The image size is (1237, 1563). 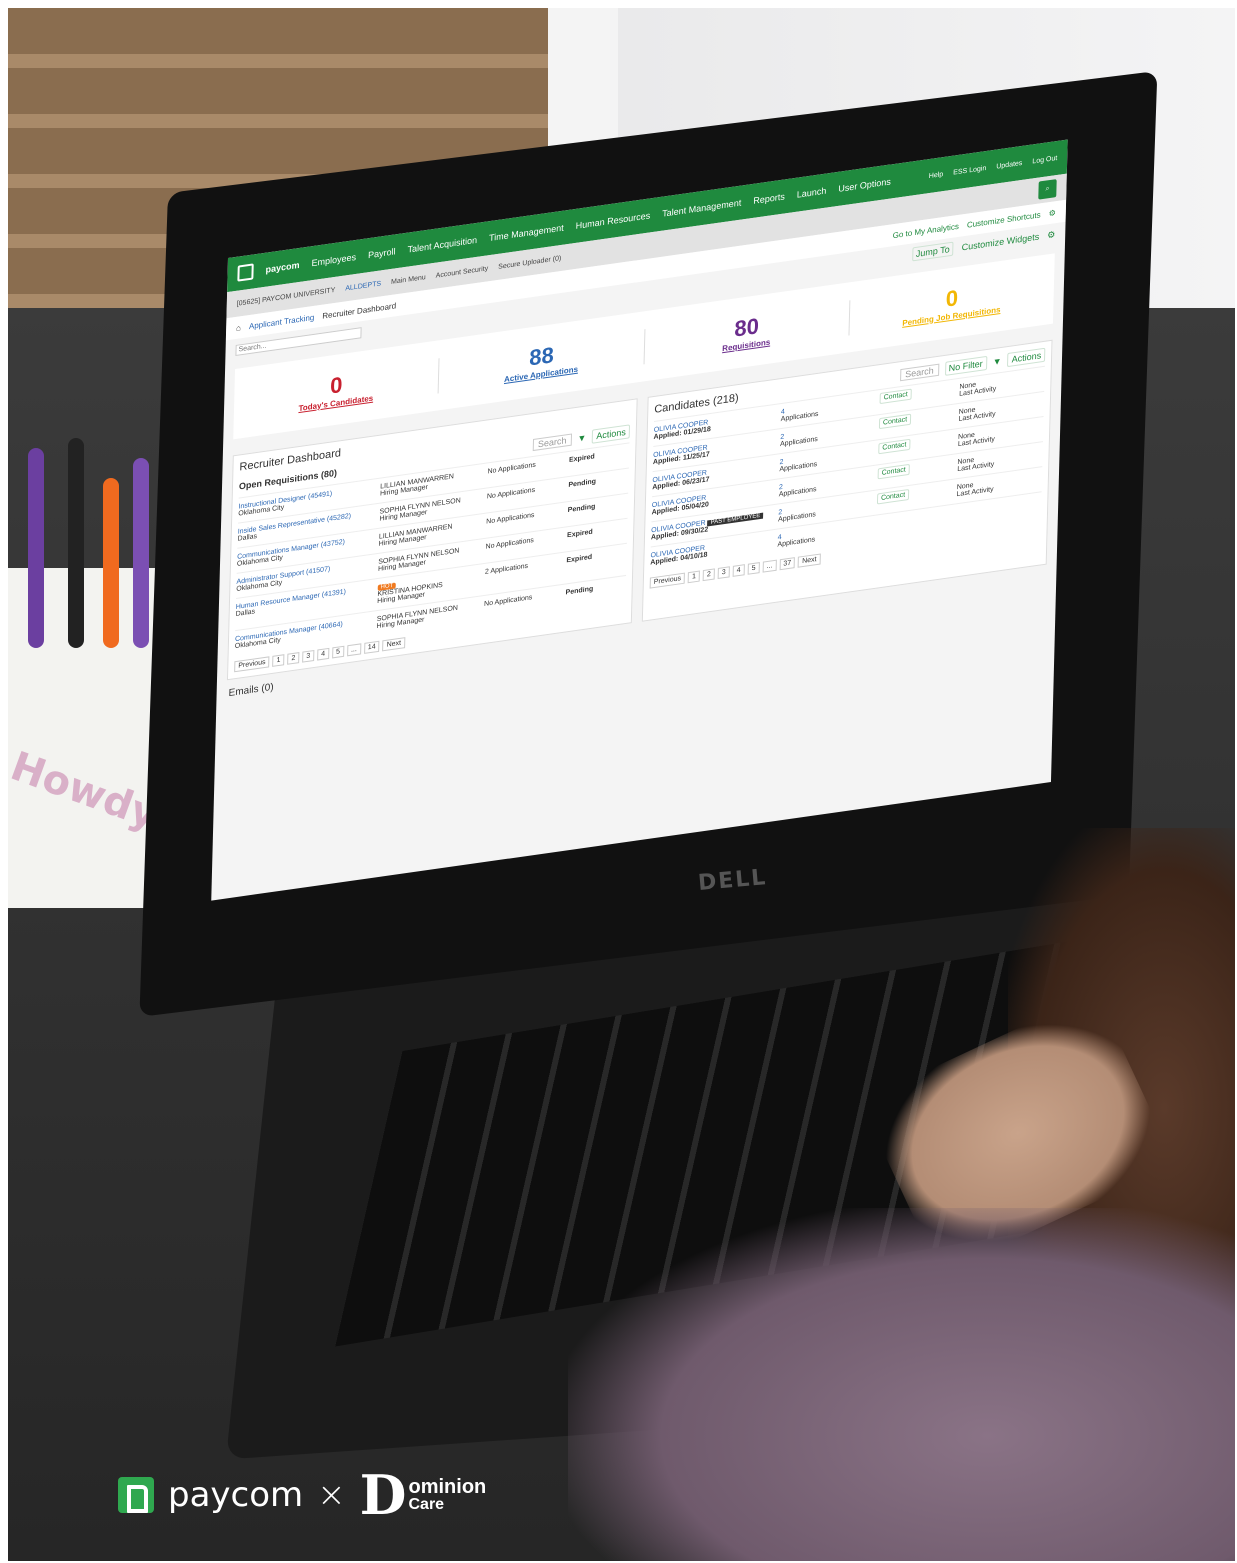 What do you see at coordinates (613, 220) in the screenshot?
I see `nav-human-resources: Human Resources` at bounding box center [613, 220].